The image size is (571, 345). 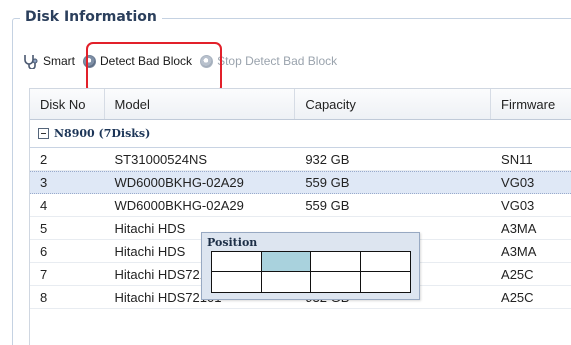 I want to click on position-tooltip: Position, so click(x=310, y=266).